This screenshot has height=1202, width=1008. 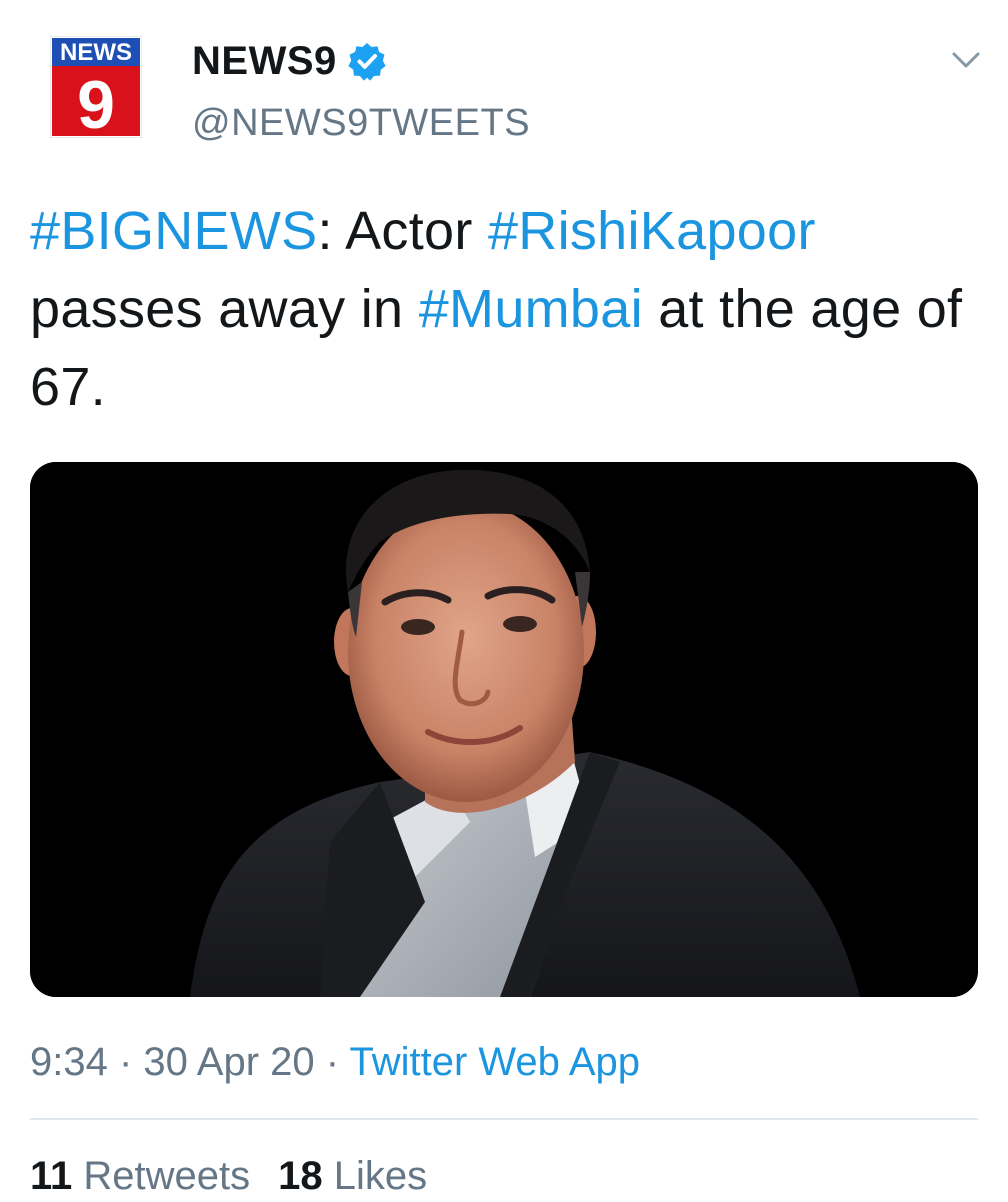 I want to click on user-handle: @NEWS9TWEETS, so click(x=361, y=123).